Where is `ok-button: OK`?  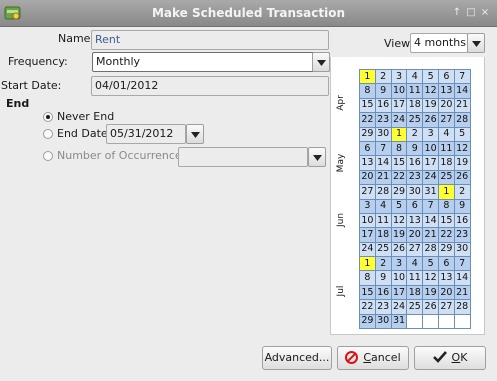 ok-button: OK is located at coordinates (450, 358).